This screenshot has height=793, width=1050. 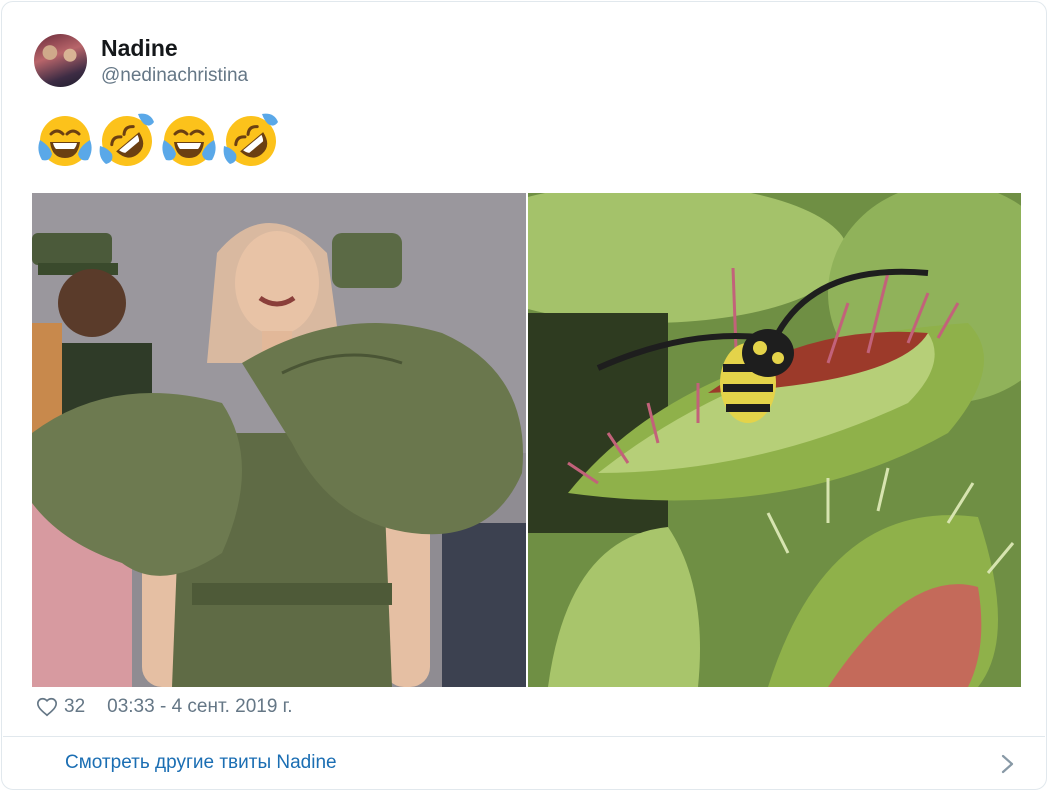 I want to click on tweet-timestamp: 03:33 - 4 сент. 2019 г., so click(x=199, y=707).